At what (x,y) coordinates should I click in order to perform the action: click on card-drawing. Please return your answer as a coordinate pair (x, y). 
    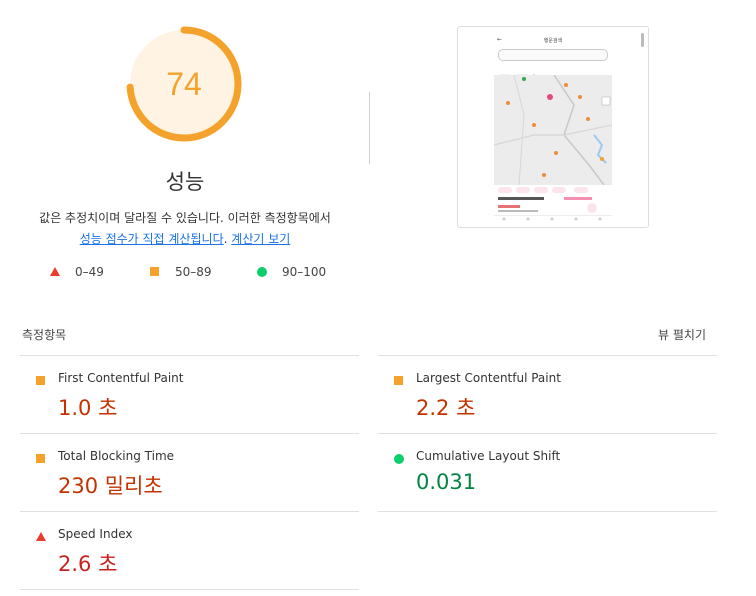
    Looking at the image, I should click on (553, 204).